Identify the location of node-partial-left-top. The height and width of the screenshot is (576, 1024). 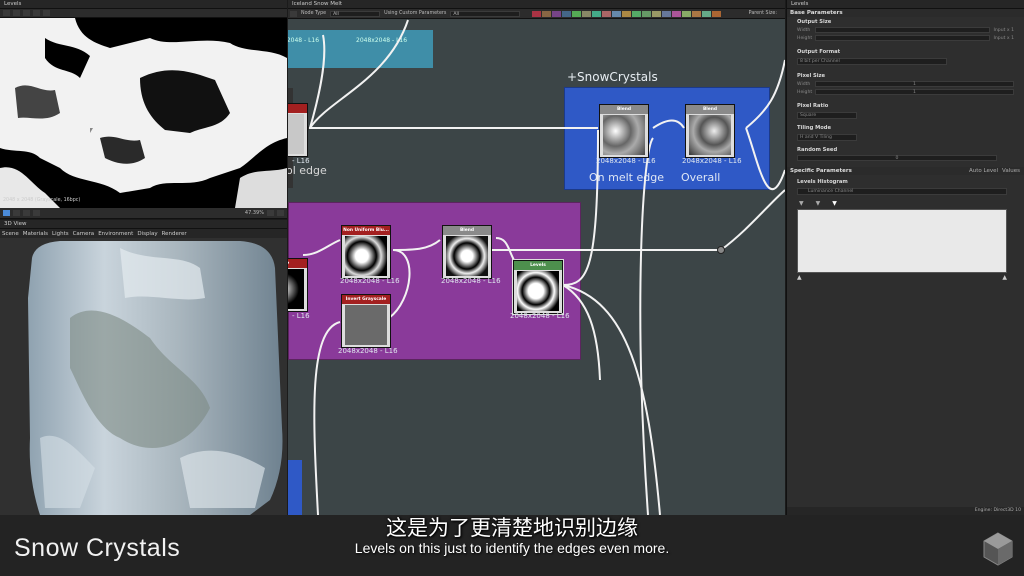
(298, 130).